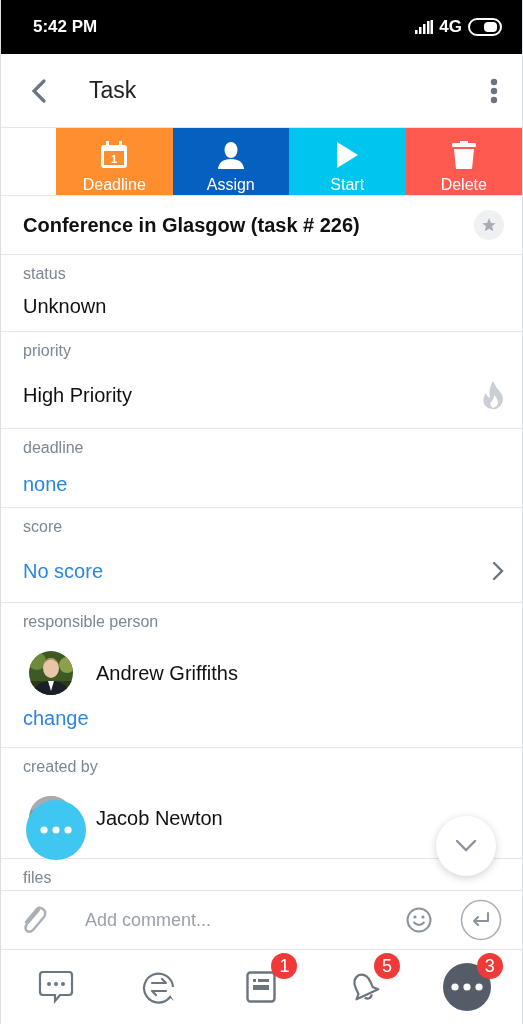 This screenshot has height=1024, width=523. I want to click on screen-title: Task, so click(113, 90).